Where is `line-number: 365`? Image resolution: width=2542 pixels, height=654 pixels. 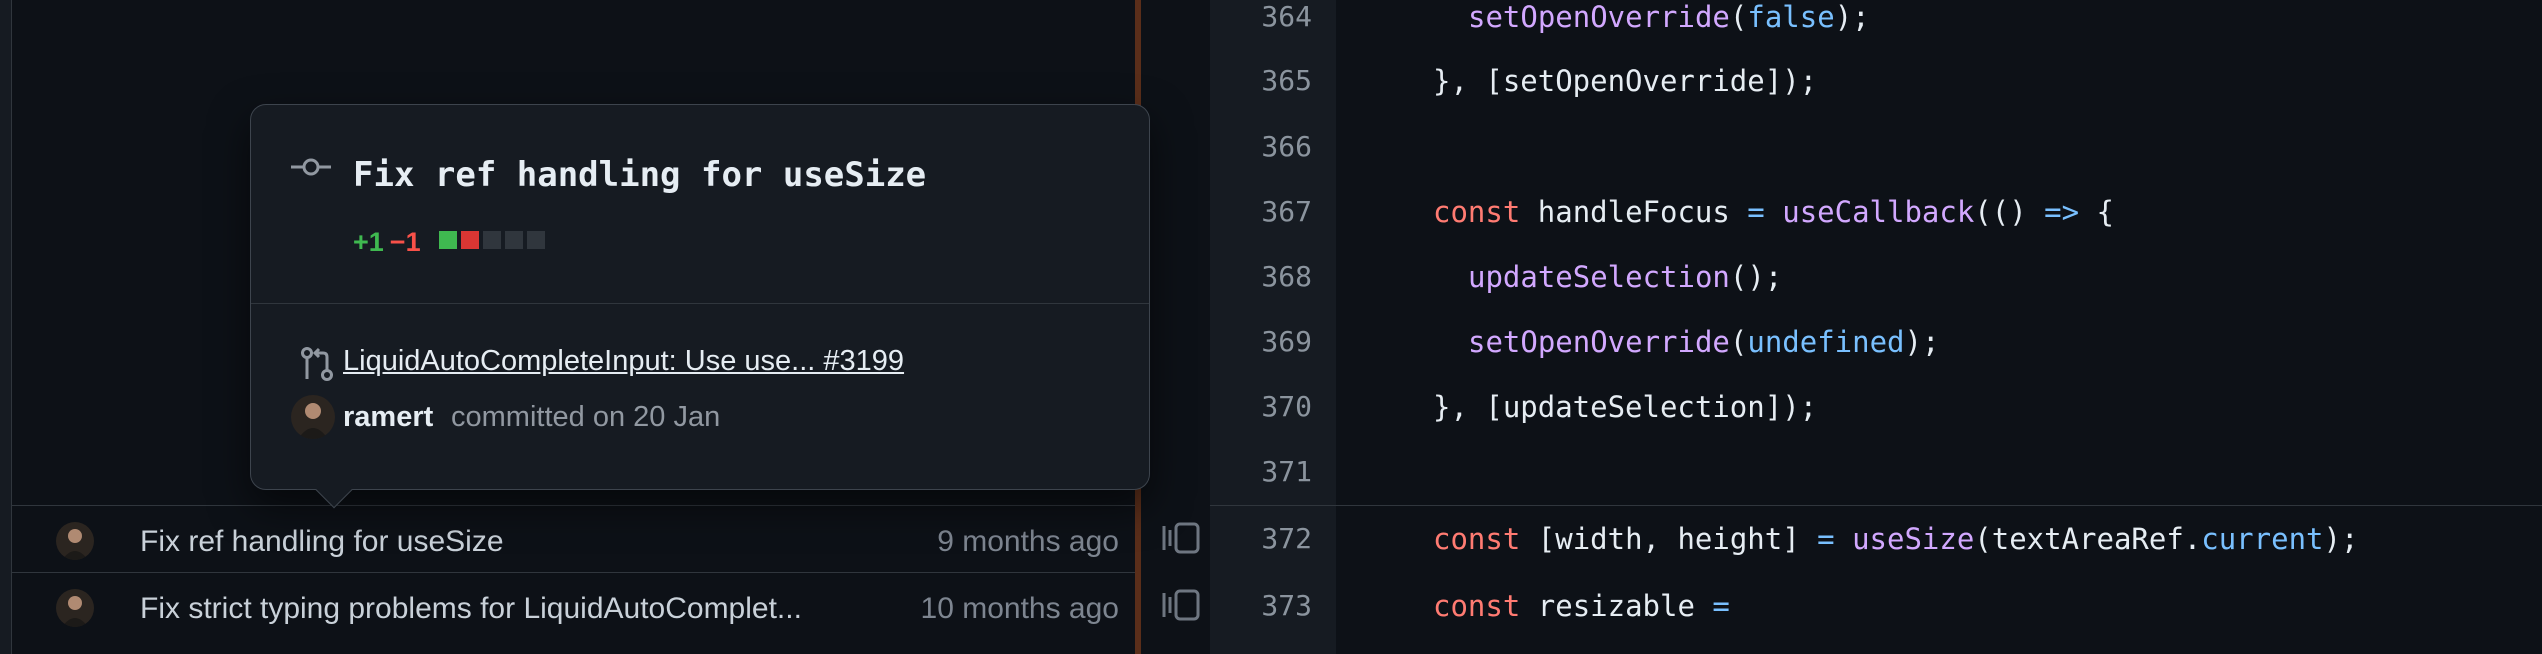
line-number: 365 is located at coordinates (1261, 80).